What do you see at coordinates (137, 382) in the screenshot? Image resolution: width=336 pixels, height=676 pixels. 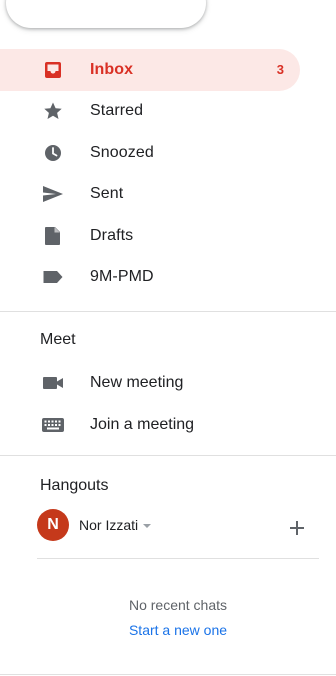 I see `new-meeting-label: New meeting` at bounding box center [137, 382].